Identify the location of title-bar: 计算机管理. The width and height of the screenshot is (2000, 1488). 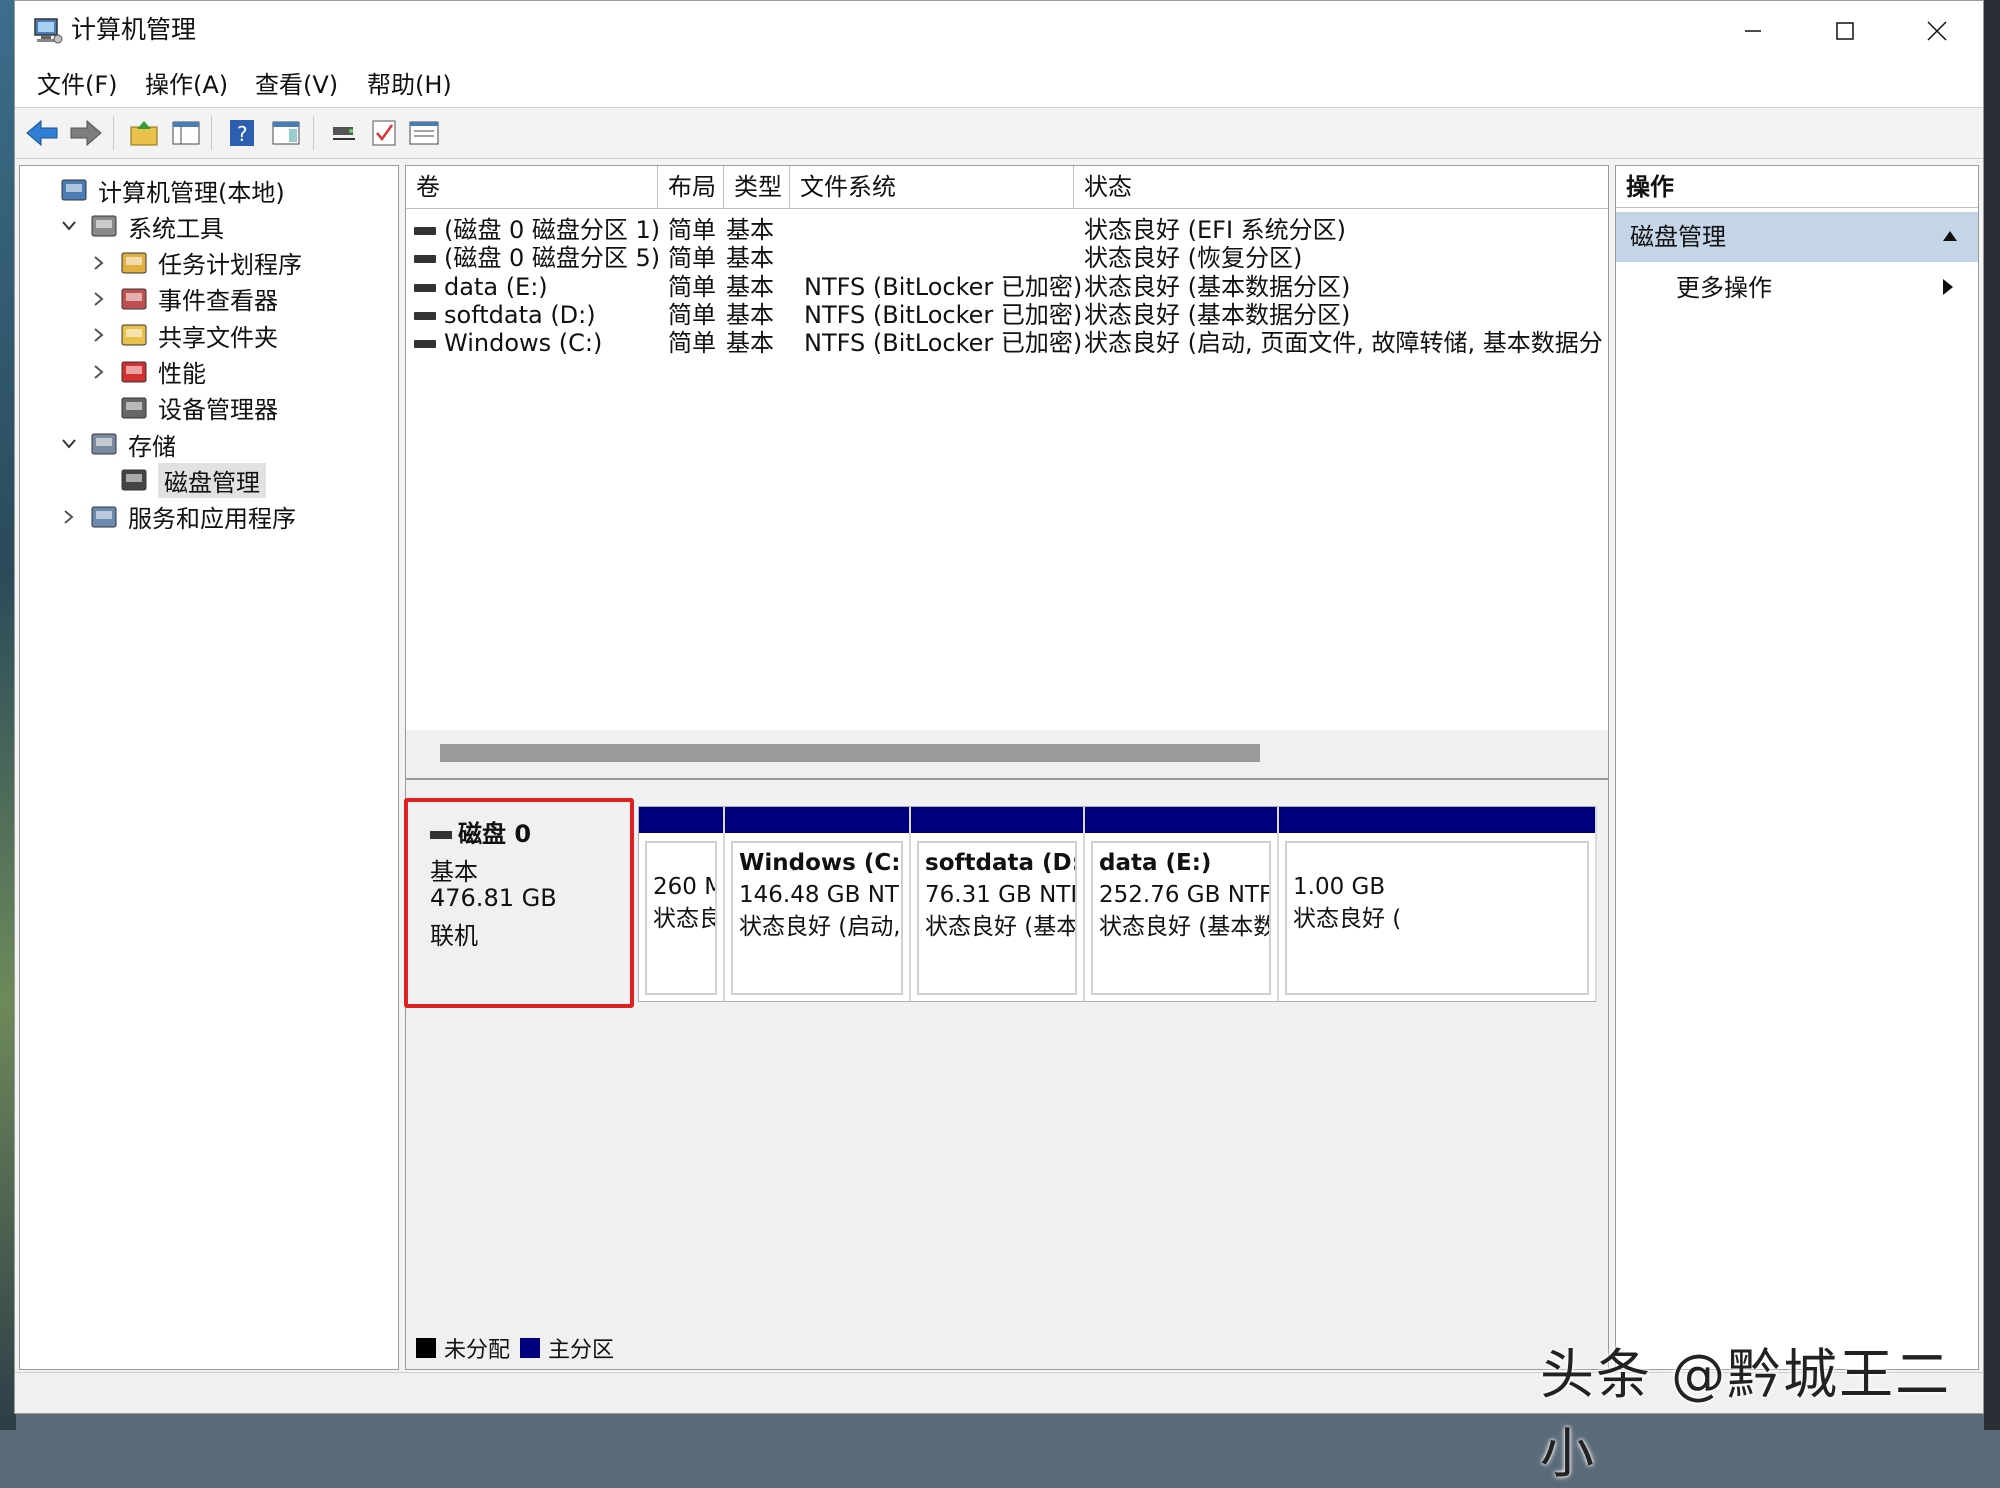
(999, 31).